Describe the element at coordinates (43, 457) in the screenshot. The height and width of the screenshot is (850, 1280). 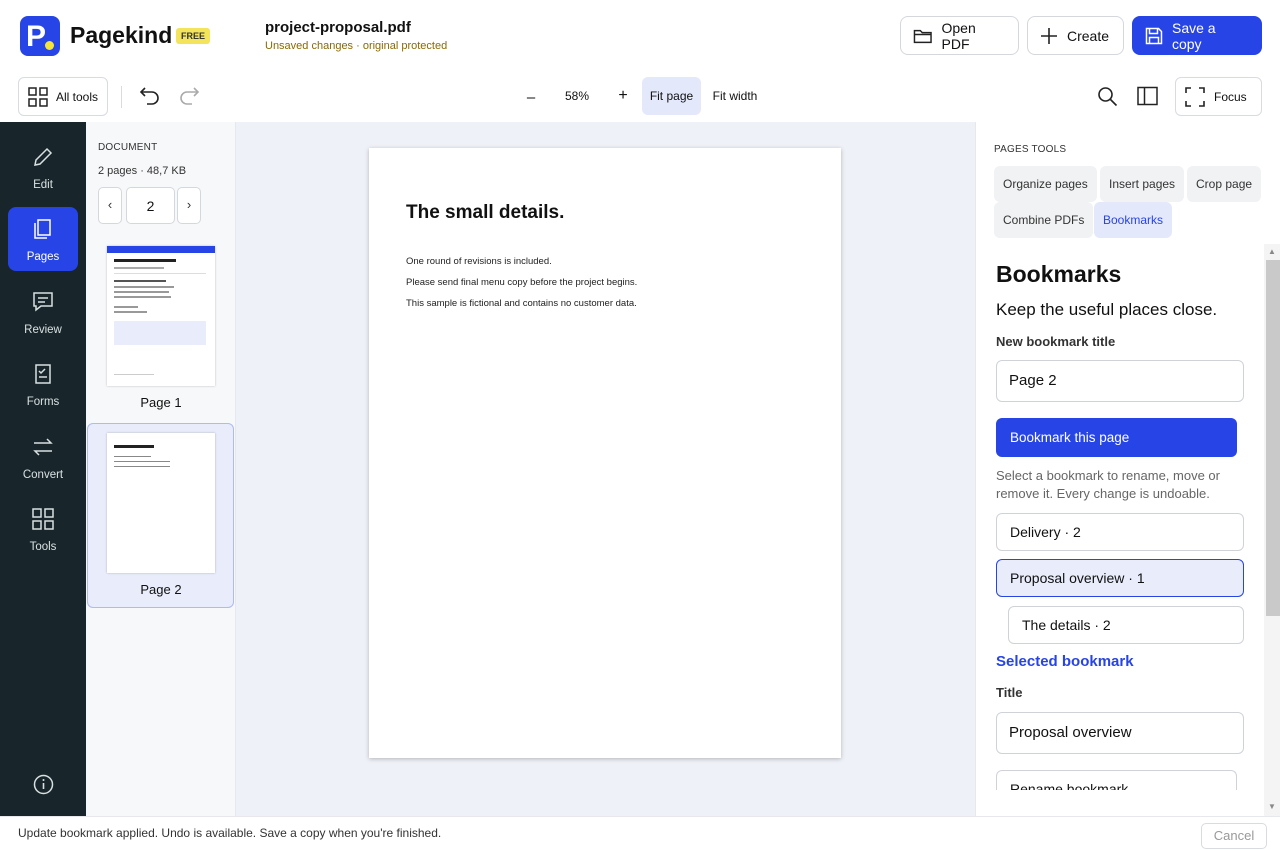
I see `rail-item-convert: Convert` at that location.